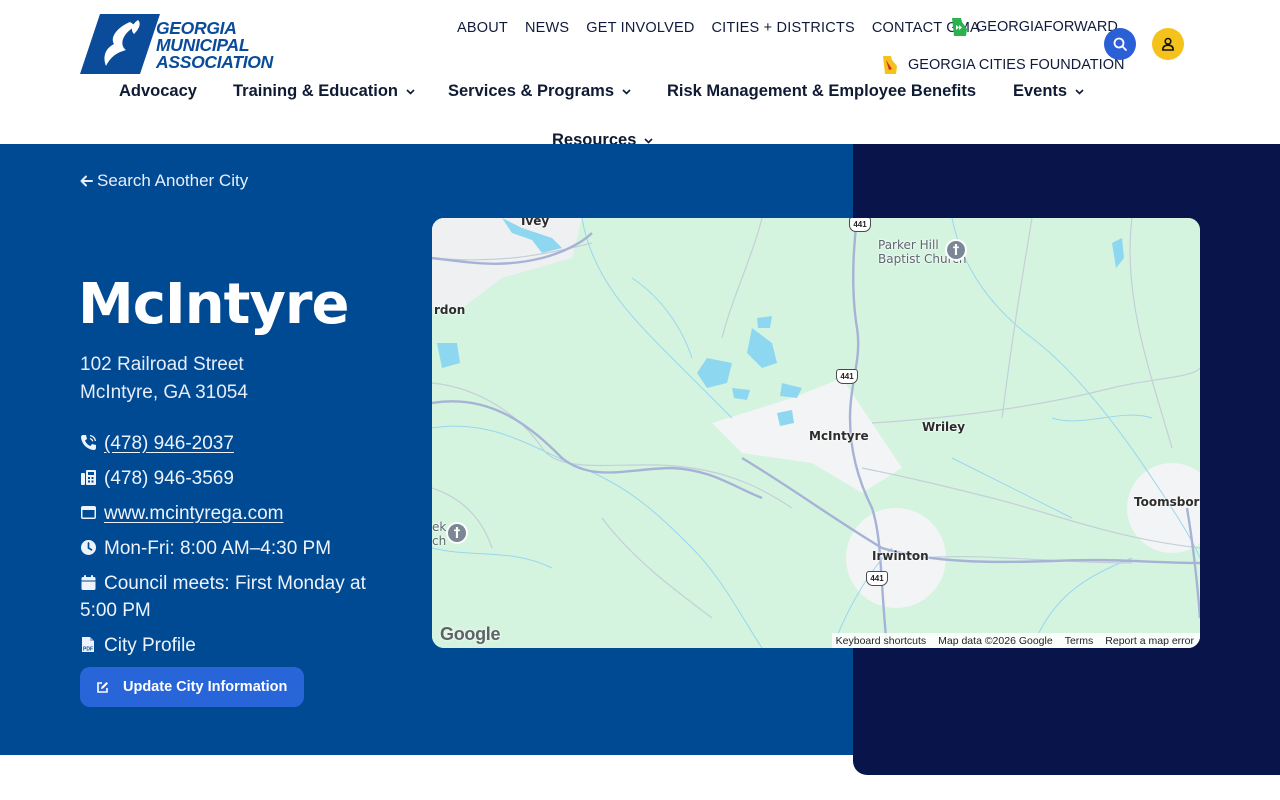 This screenshot has width=1280, height=800. I want to click on fax-number: (478) 946-3569, so click(169, 478).